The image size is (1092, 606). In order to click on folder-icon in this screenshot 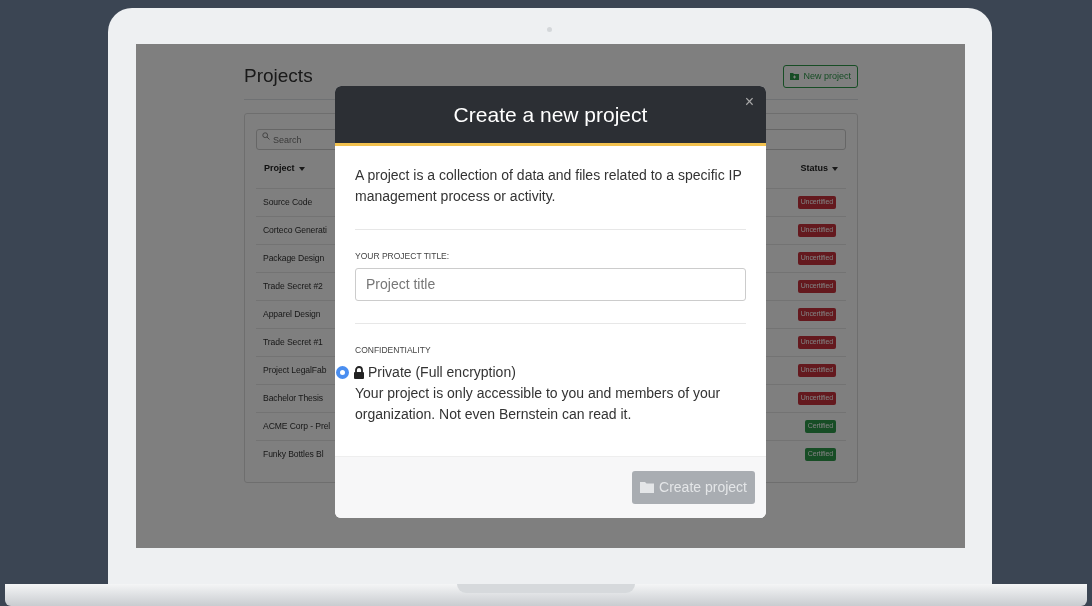, I will do `click(647, 487)`.